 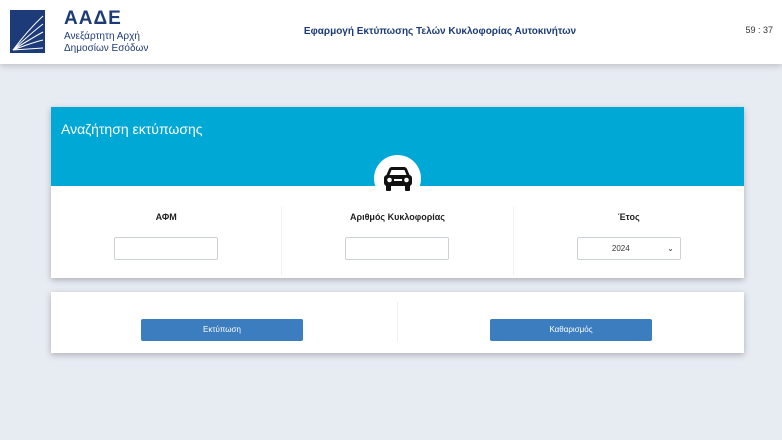 I want to click on plate-label: Αριθμός Κυκλοφορίας, so click(x=397, y=217).